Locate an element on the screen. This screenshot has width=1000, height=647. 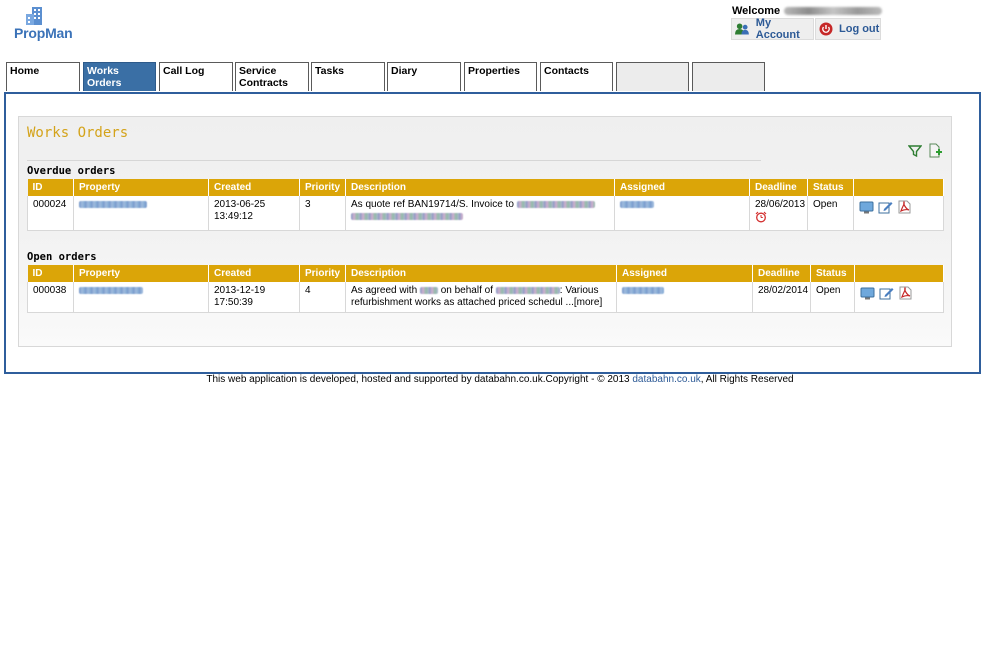
footer-suffix: , All Rights Reserved is located at coordinates (747, 379).